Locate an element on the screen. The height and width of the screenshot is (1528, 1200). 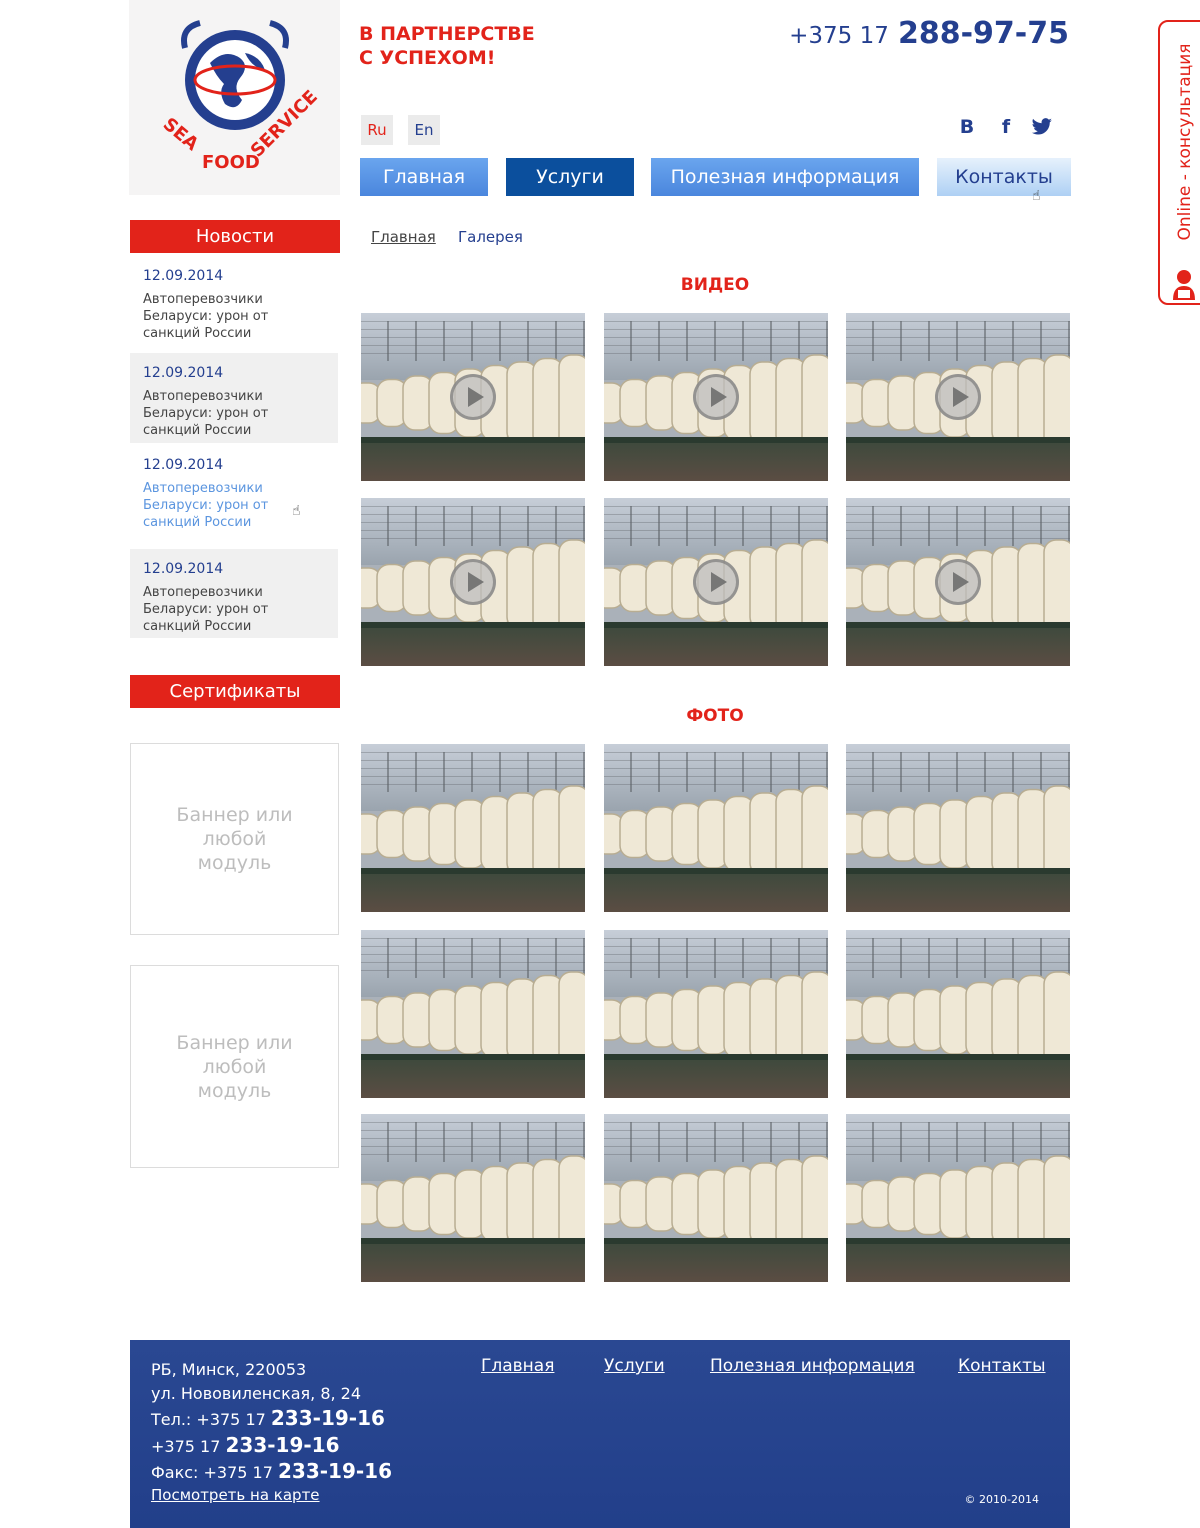
footer-link-useful-info: Полезная информация is located at coordinates (812, 1366).